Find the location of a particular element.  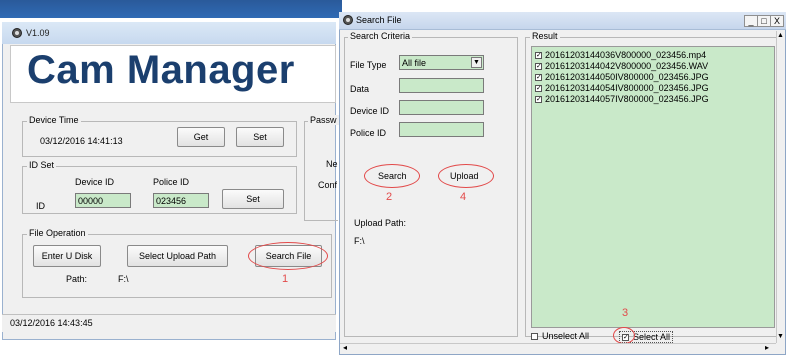

list-item: ✓ 20161203144054IV800000_023456.JPG is located at coordinates (622, 88).